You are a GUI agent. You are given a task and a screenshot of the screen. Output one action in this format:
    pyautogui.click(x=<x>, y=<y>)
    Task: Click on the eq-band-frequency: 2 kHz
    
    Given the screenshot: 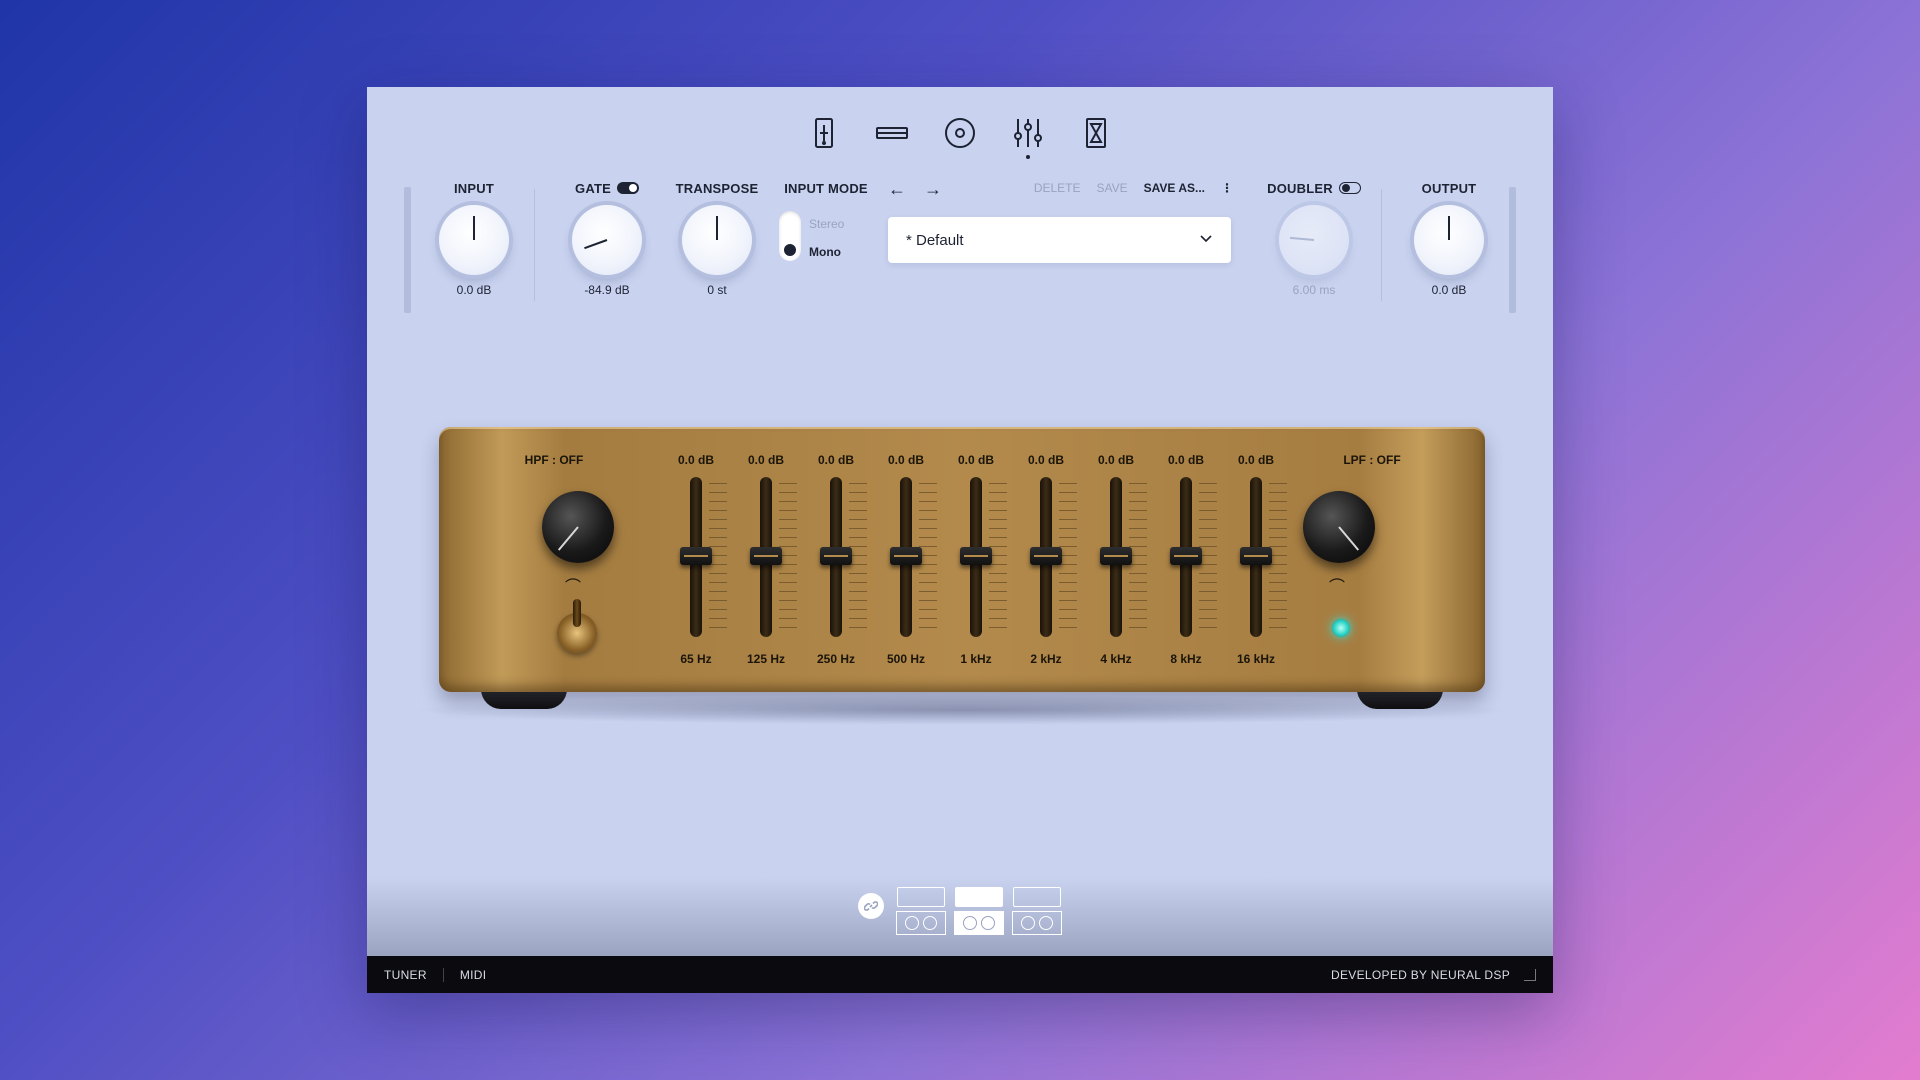 What is the action you would take?
    pyautogui.click(x=1046, y=659)
    